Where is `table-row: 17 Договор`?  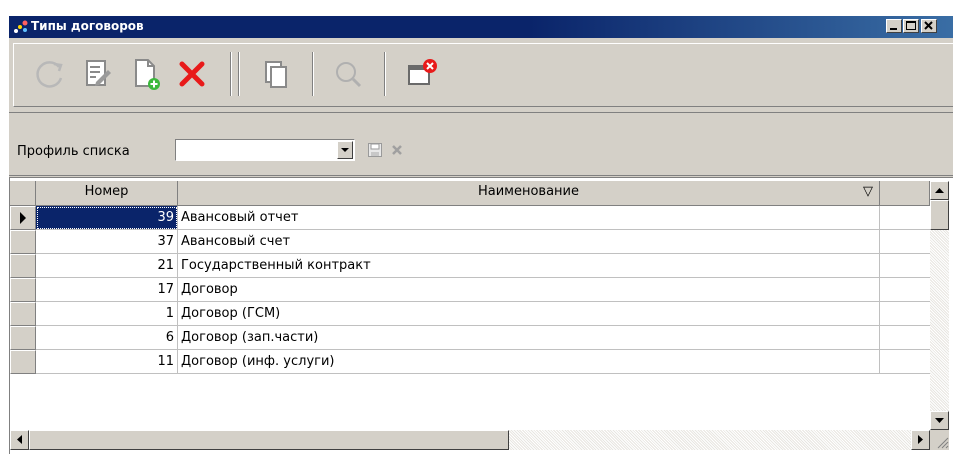
table-row: 17 Договор is located at coordinates (470, 290).